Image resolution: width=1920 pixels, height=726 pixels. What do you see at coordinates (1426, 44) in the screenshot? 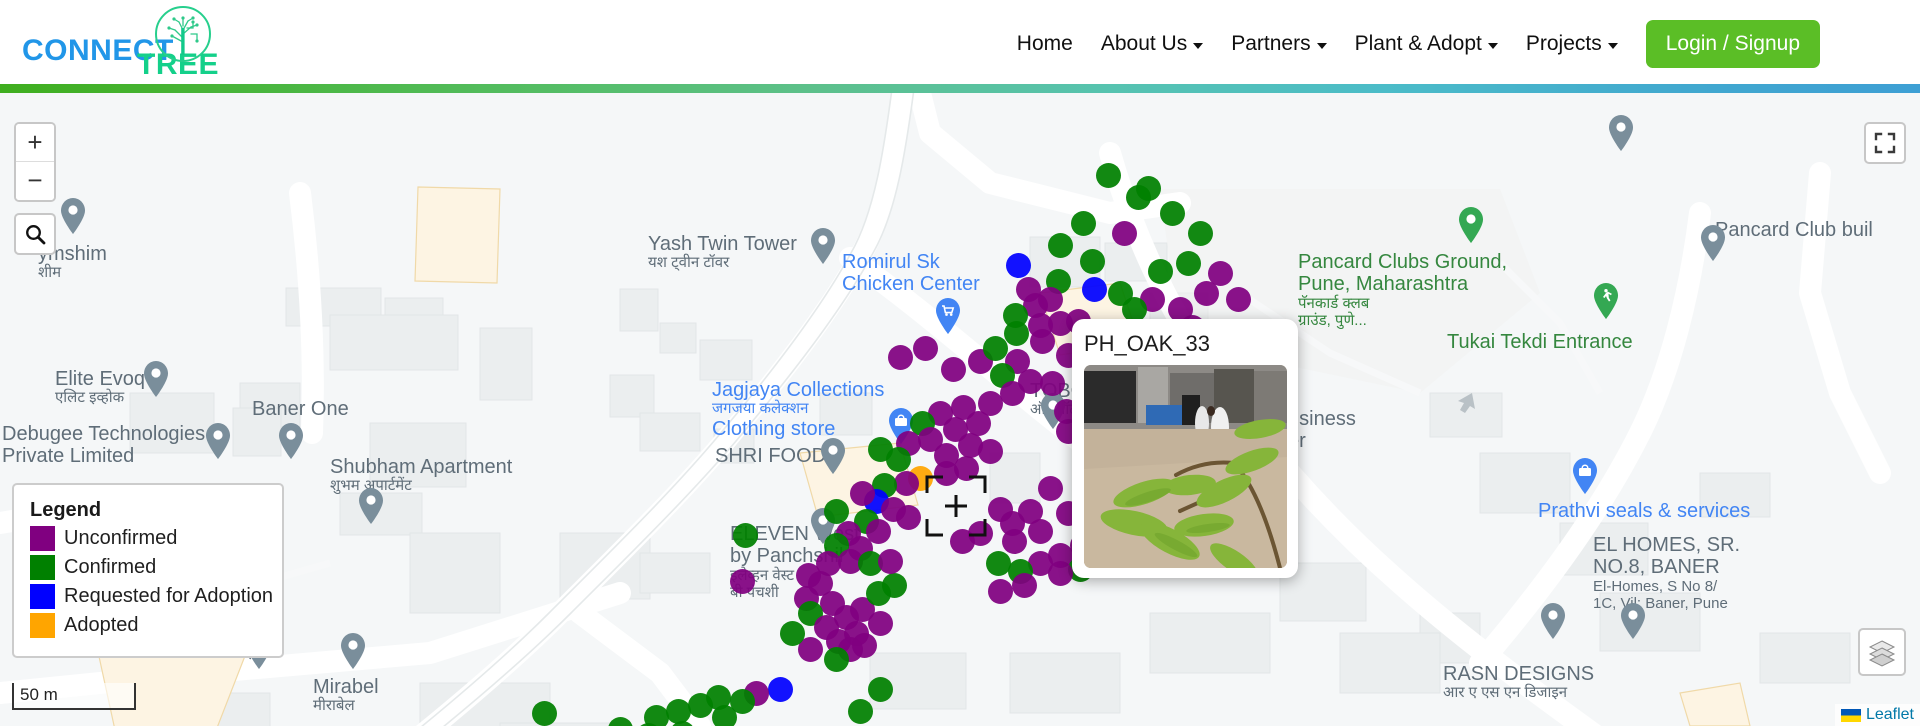
I see `nav-item-plant-and-adopt: Plant & Adopt` at bounding box center [1426, 44].